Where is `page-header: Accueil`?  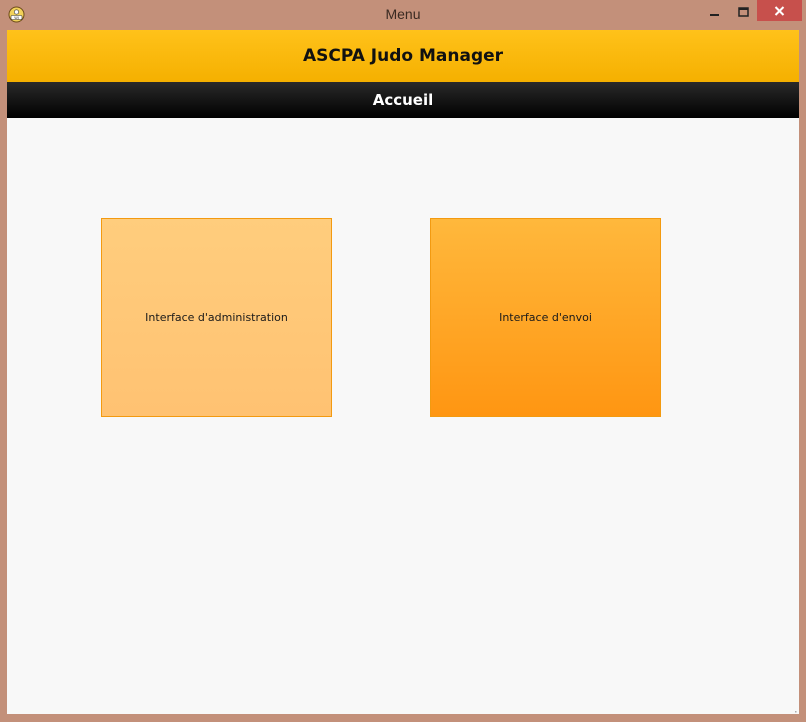 page-header: Accueil is located at coordinates (403, 100).